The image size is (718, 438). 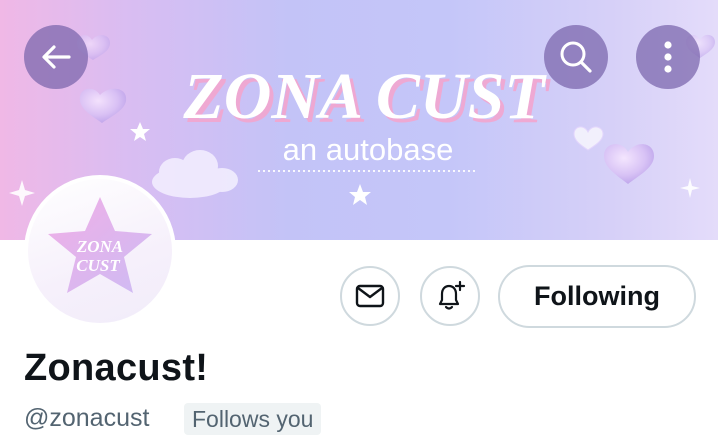 I want to click on more-options-button, so click(x=668, y=57).